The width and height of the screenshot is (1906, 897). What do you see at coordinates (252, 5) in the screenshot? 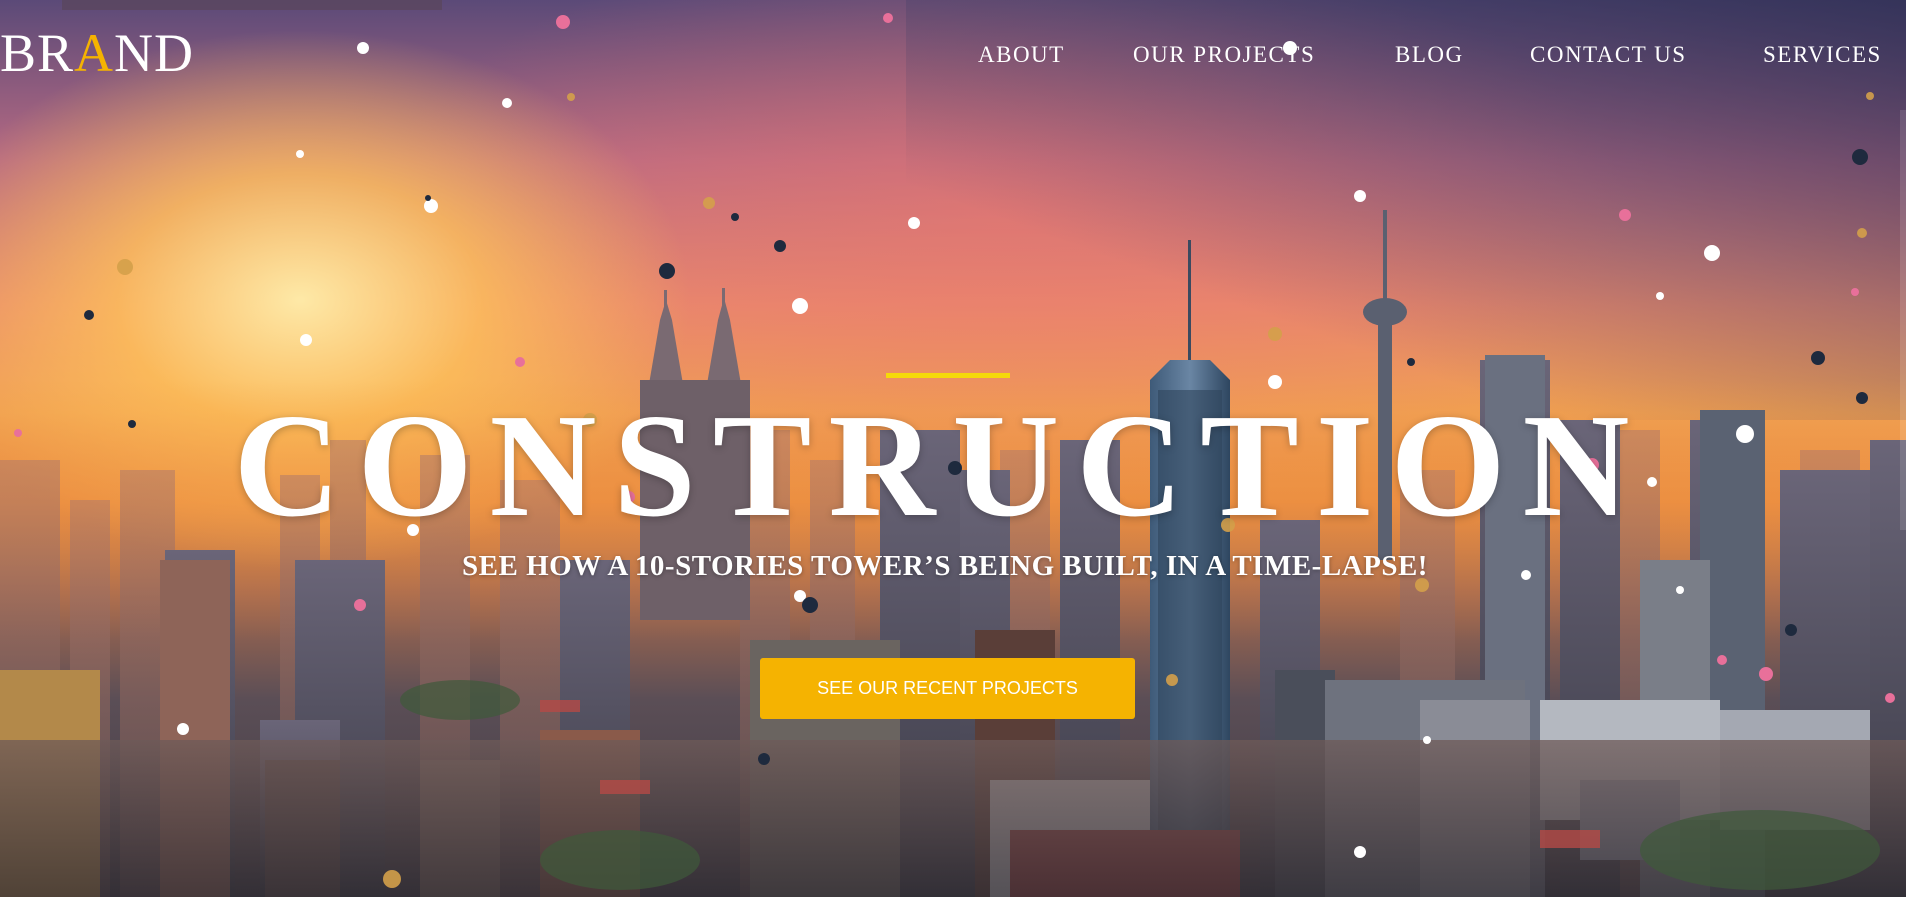
I see `top-tab-bar` at bounding box center [252, 5].